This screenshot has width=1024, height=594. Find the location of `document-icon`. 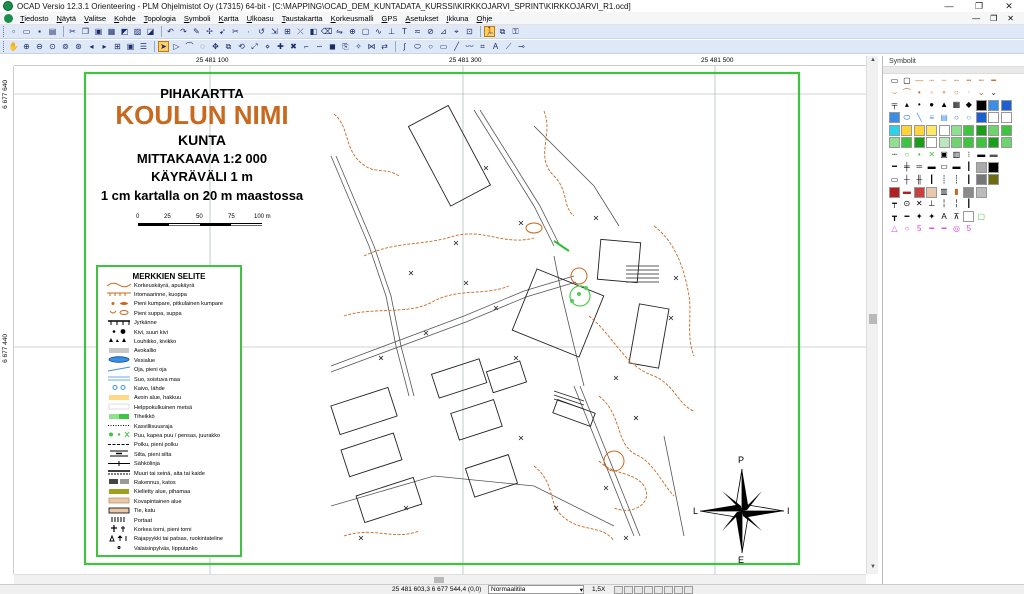

document-icon is located at coordinates (8, 18).